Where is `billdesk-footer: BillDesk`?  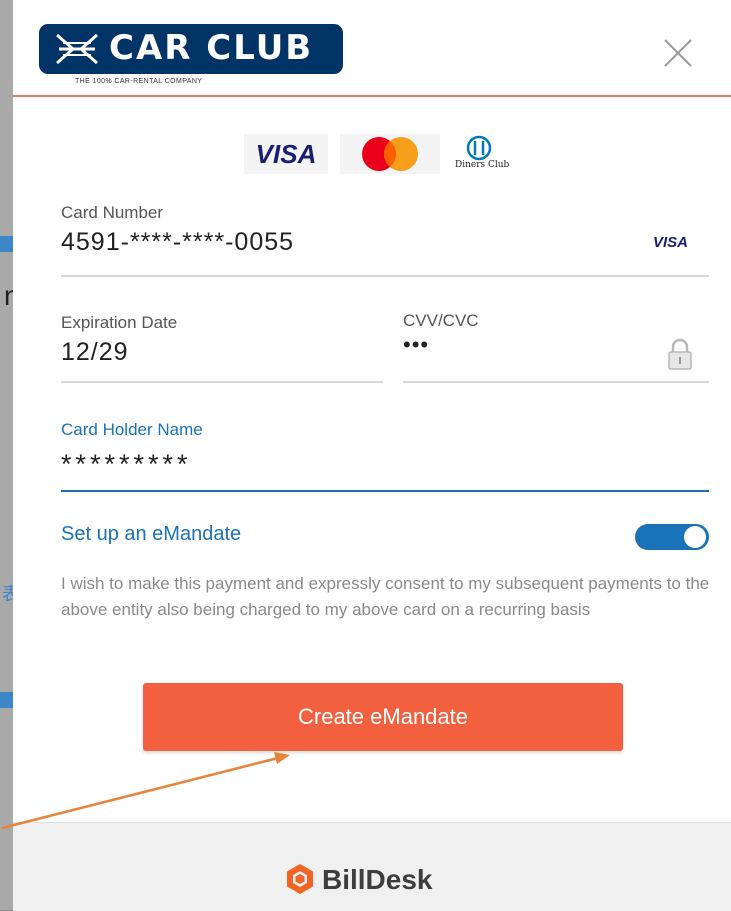 billdesk-footer: BillDesk is located at coordinates (372, 866).